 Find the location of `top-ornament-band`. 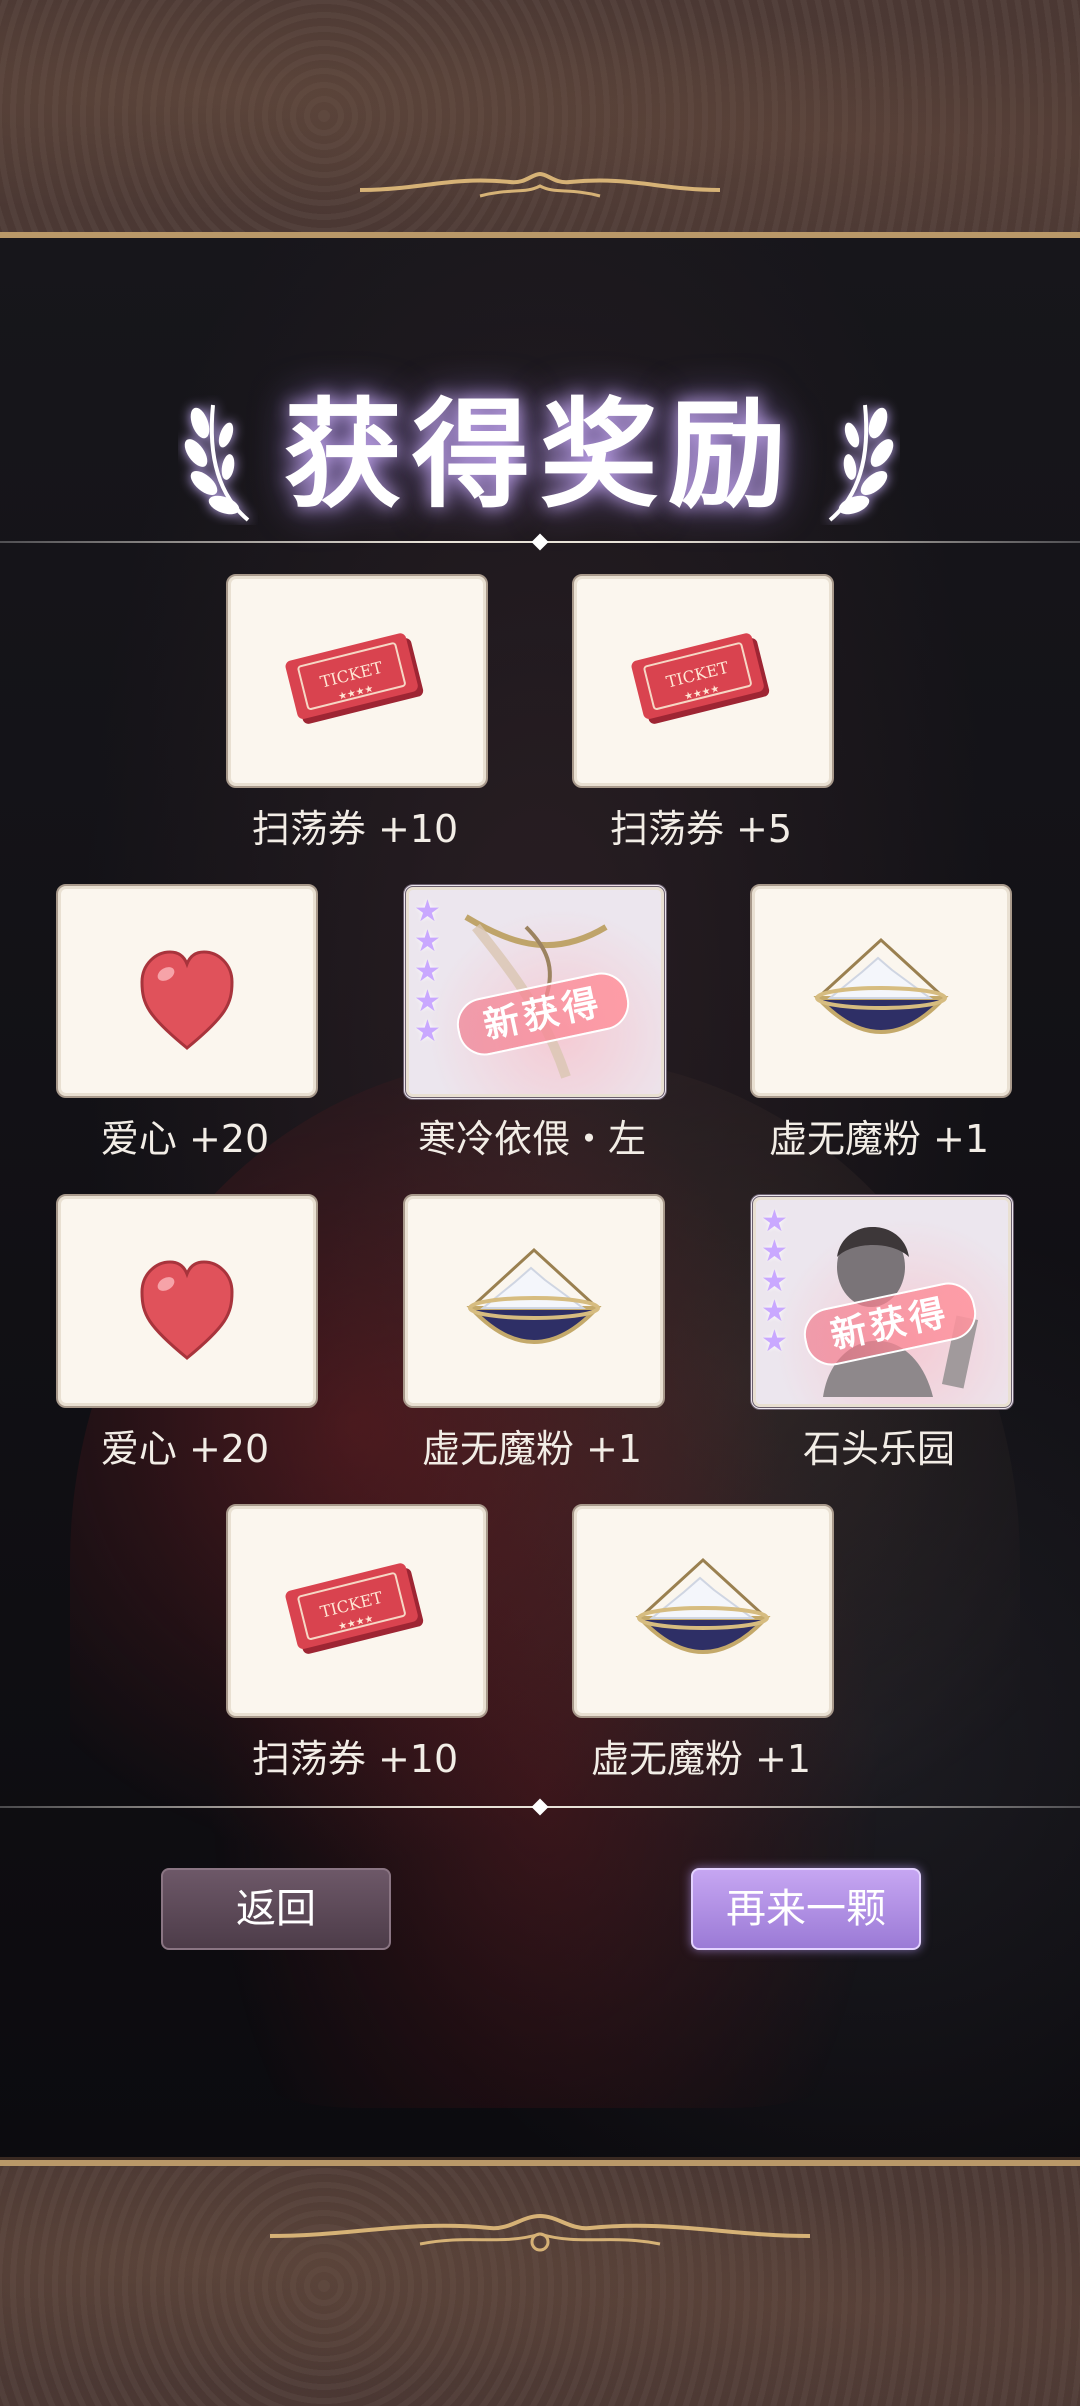

top-ornament-band is located at coordinates (540, 119).